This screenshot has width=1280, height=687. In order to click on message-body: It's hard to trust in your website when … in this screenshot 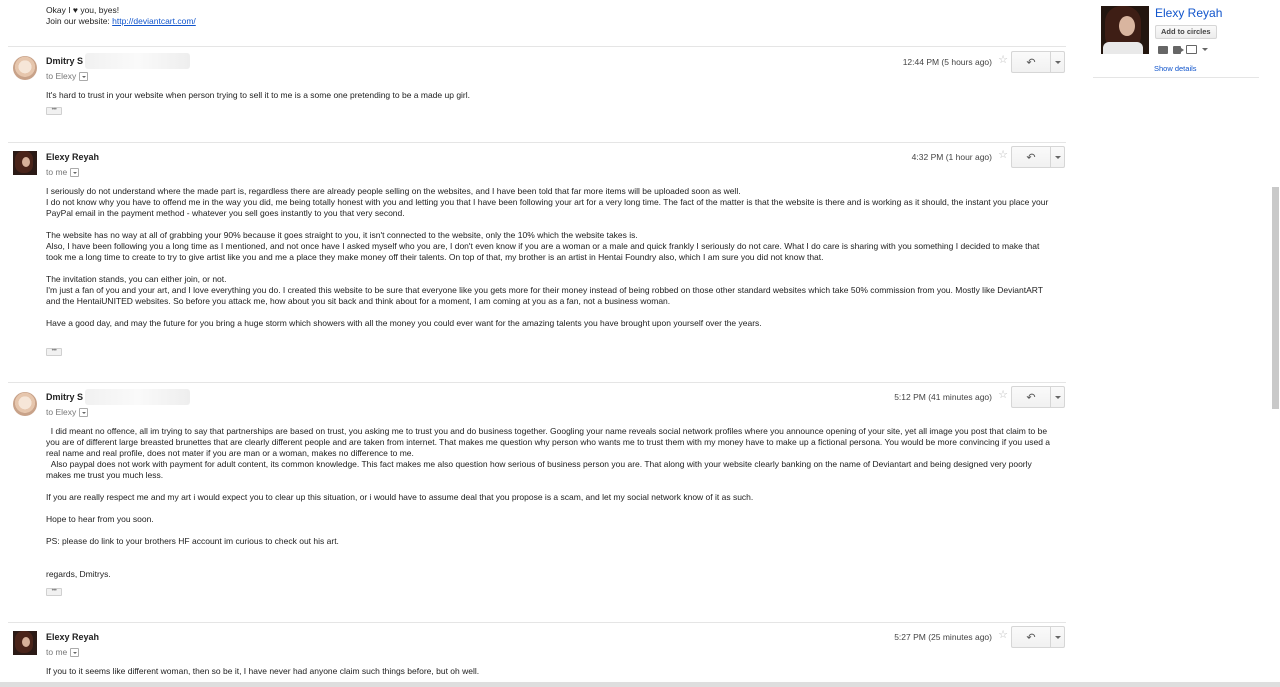, I will do `click(551, 95)`.